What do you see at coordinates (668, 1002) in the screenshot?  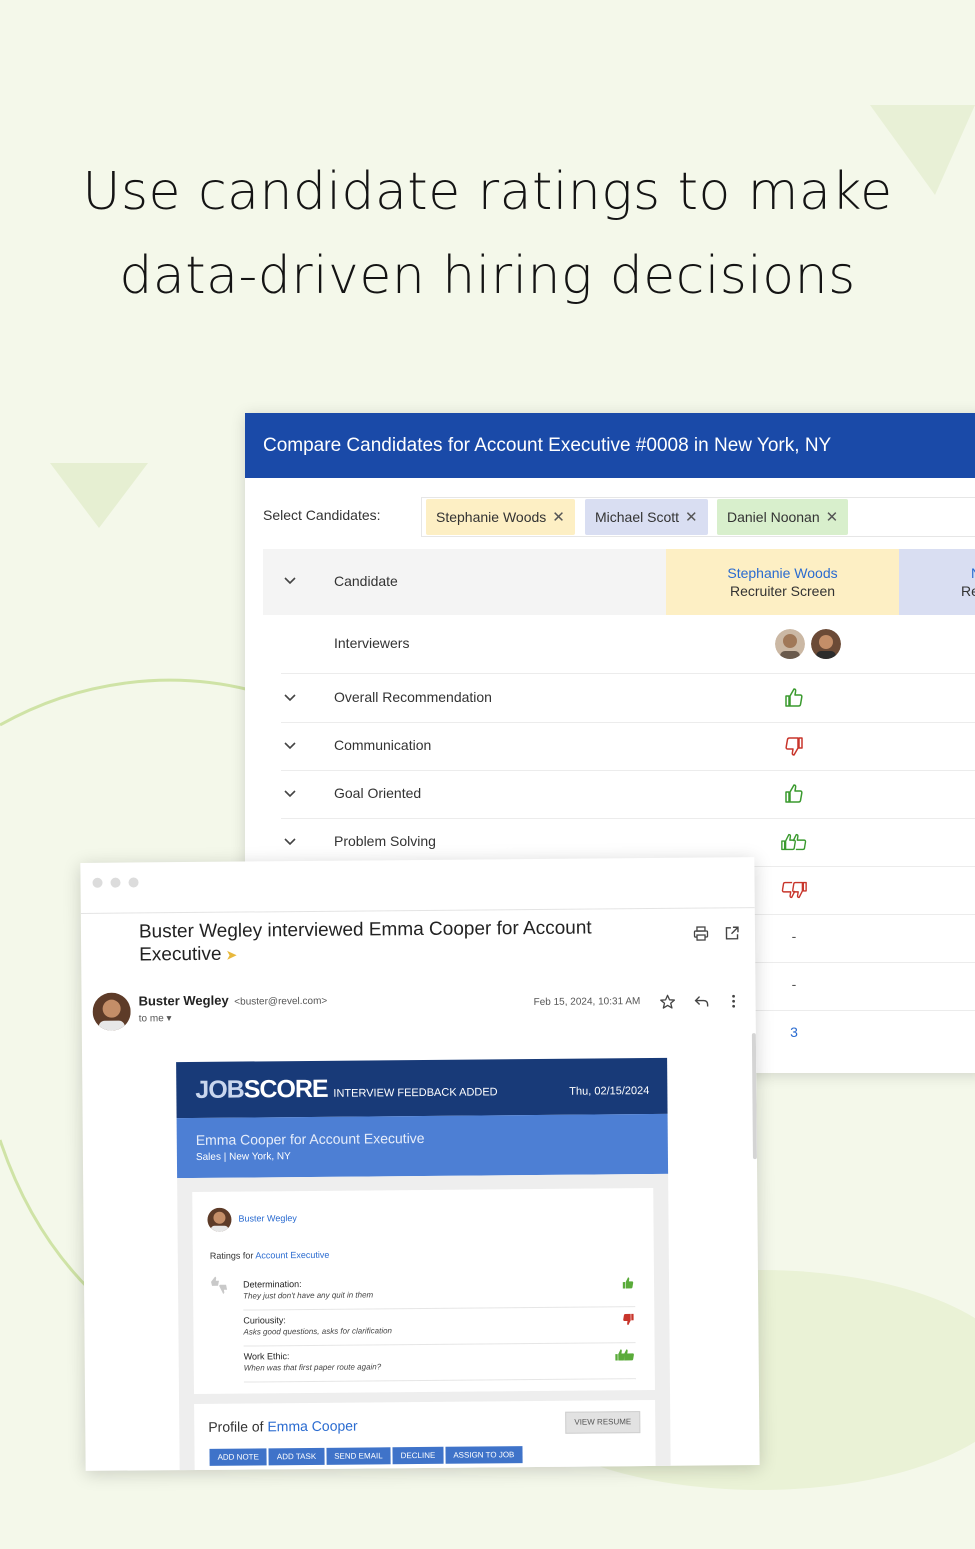 I see `star-icon` at bounding box center [668, 1002].